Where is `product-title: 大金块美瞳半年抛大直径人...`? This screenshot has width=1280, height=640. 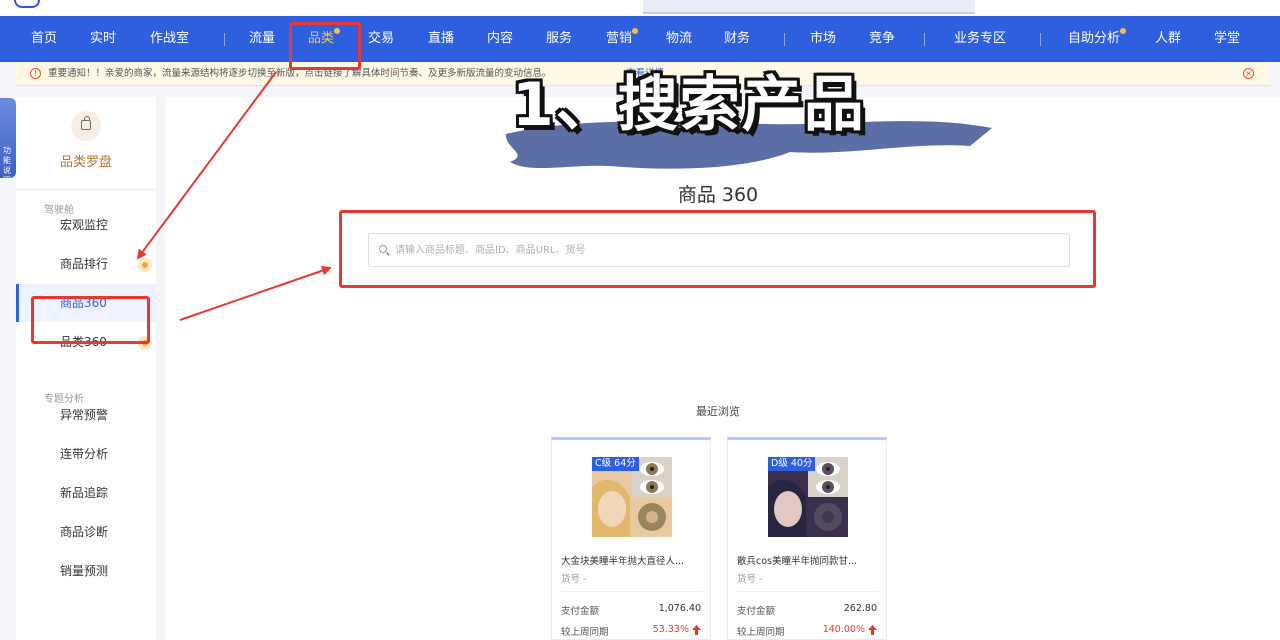 product-title: 大金块美瞳半年抛大直径人... is located at coordinates (632, 560).